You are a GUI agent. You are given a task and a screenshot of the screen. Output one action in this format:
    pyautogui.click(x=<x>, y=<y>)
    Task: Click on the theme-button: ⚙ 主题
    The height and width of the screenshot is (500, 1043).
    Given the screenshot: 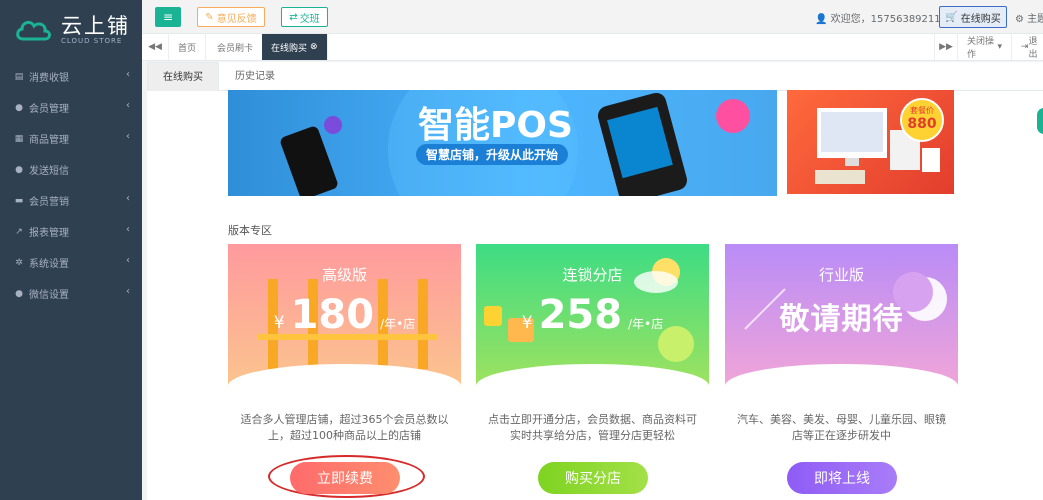 What is the action you would take?
    pyautogui.click(x=1029, y=17)
    